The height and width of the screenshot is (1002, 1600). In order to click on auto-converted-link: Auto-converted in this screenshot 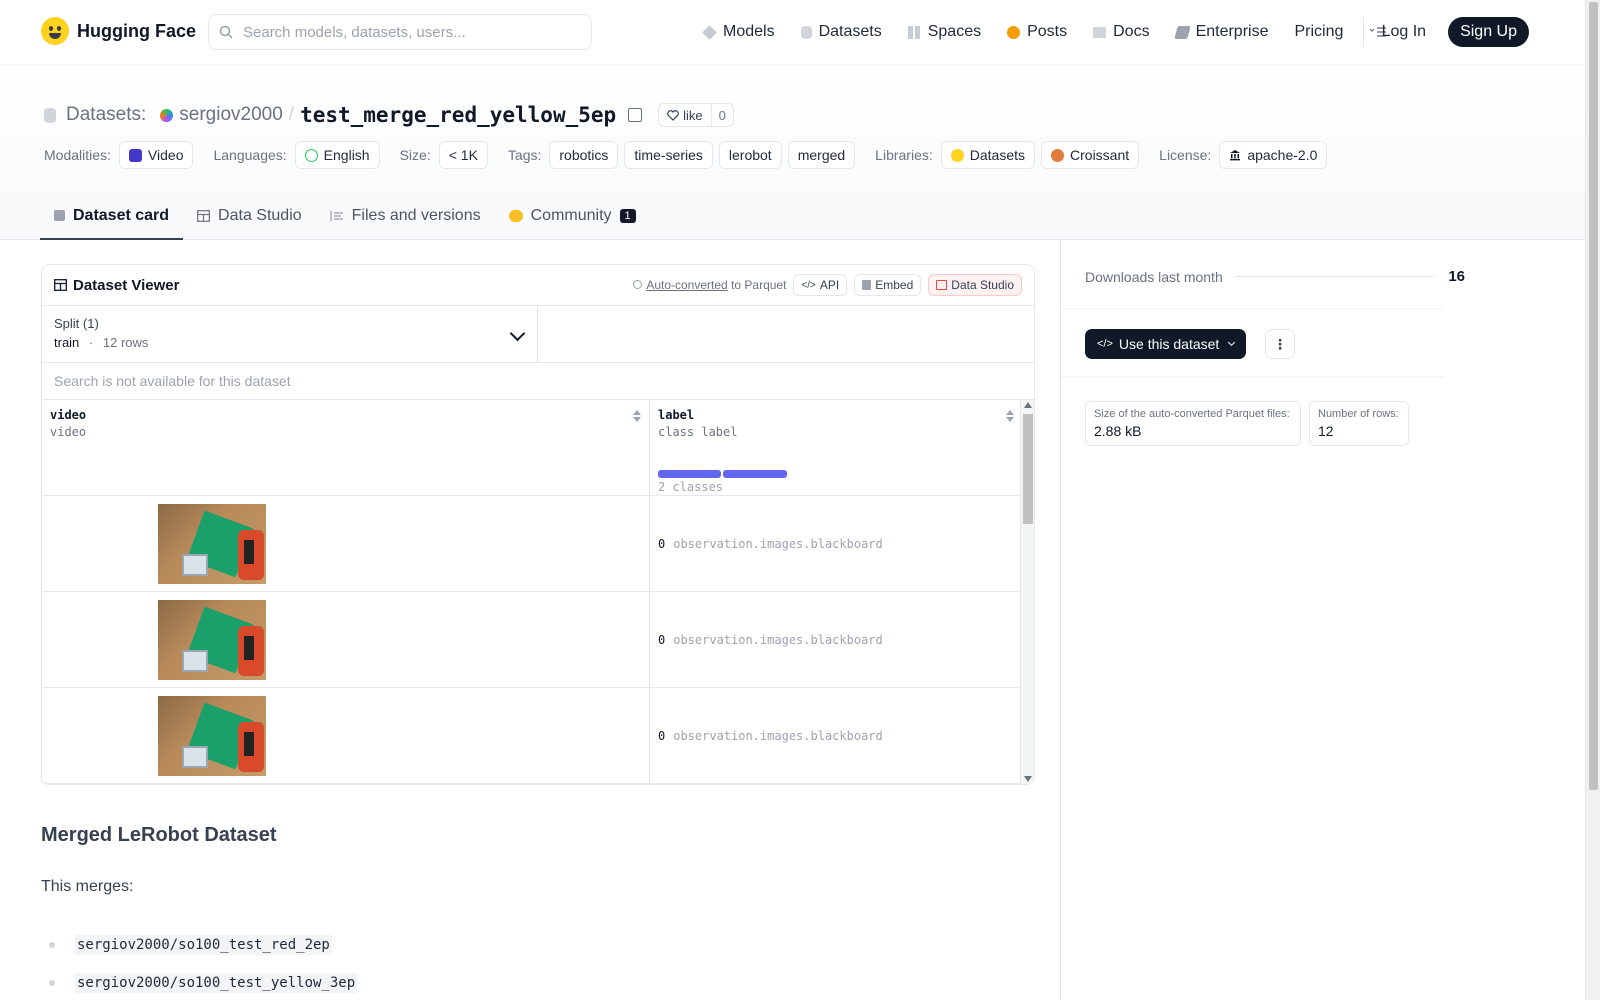, I will do `click(686, 285)`.